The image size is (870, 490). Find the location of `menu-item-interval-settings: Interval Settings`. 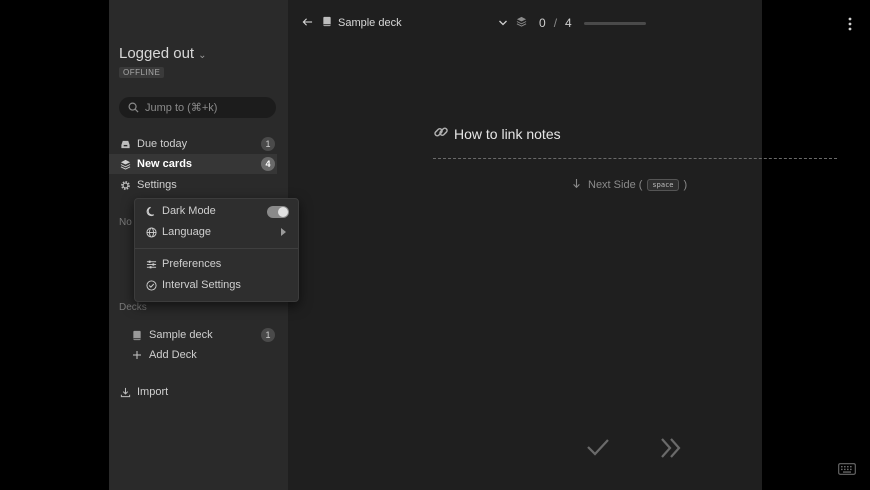

menu-item-interval-settings: Interval Settings is located at coordinates (216, 285).